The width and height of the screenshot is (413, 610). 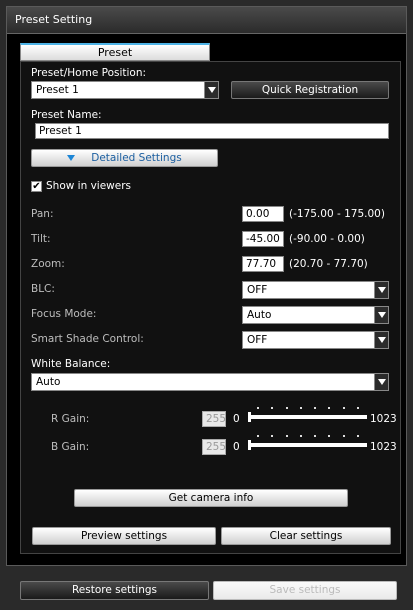 I want to click on zoom-label: Zoom:, so click(x=48, y=264).